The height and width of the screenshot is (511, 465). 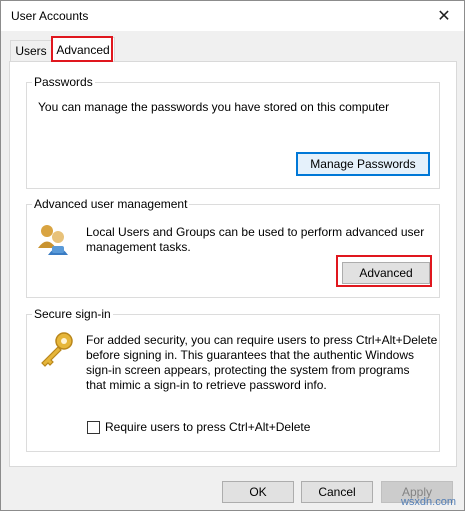 What do you see at coordinates (207, 427) in the screenshot?
I see `ctrl-alt-delete-checkbox-label: Require users to press Ctrl+Alt+Delete` at bounding box center [207, 427].